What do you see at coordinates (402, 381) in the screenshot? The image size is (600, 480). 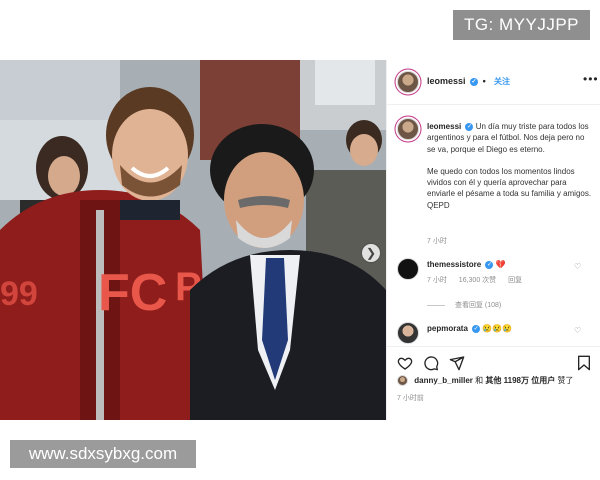 I see `liker-avatar` at bounding box center [402, 381].